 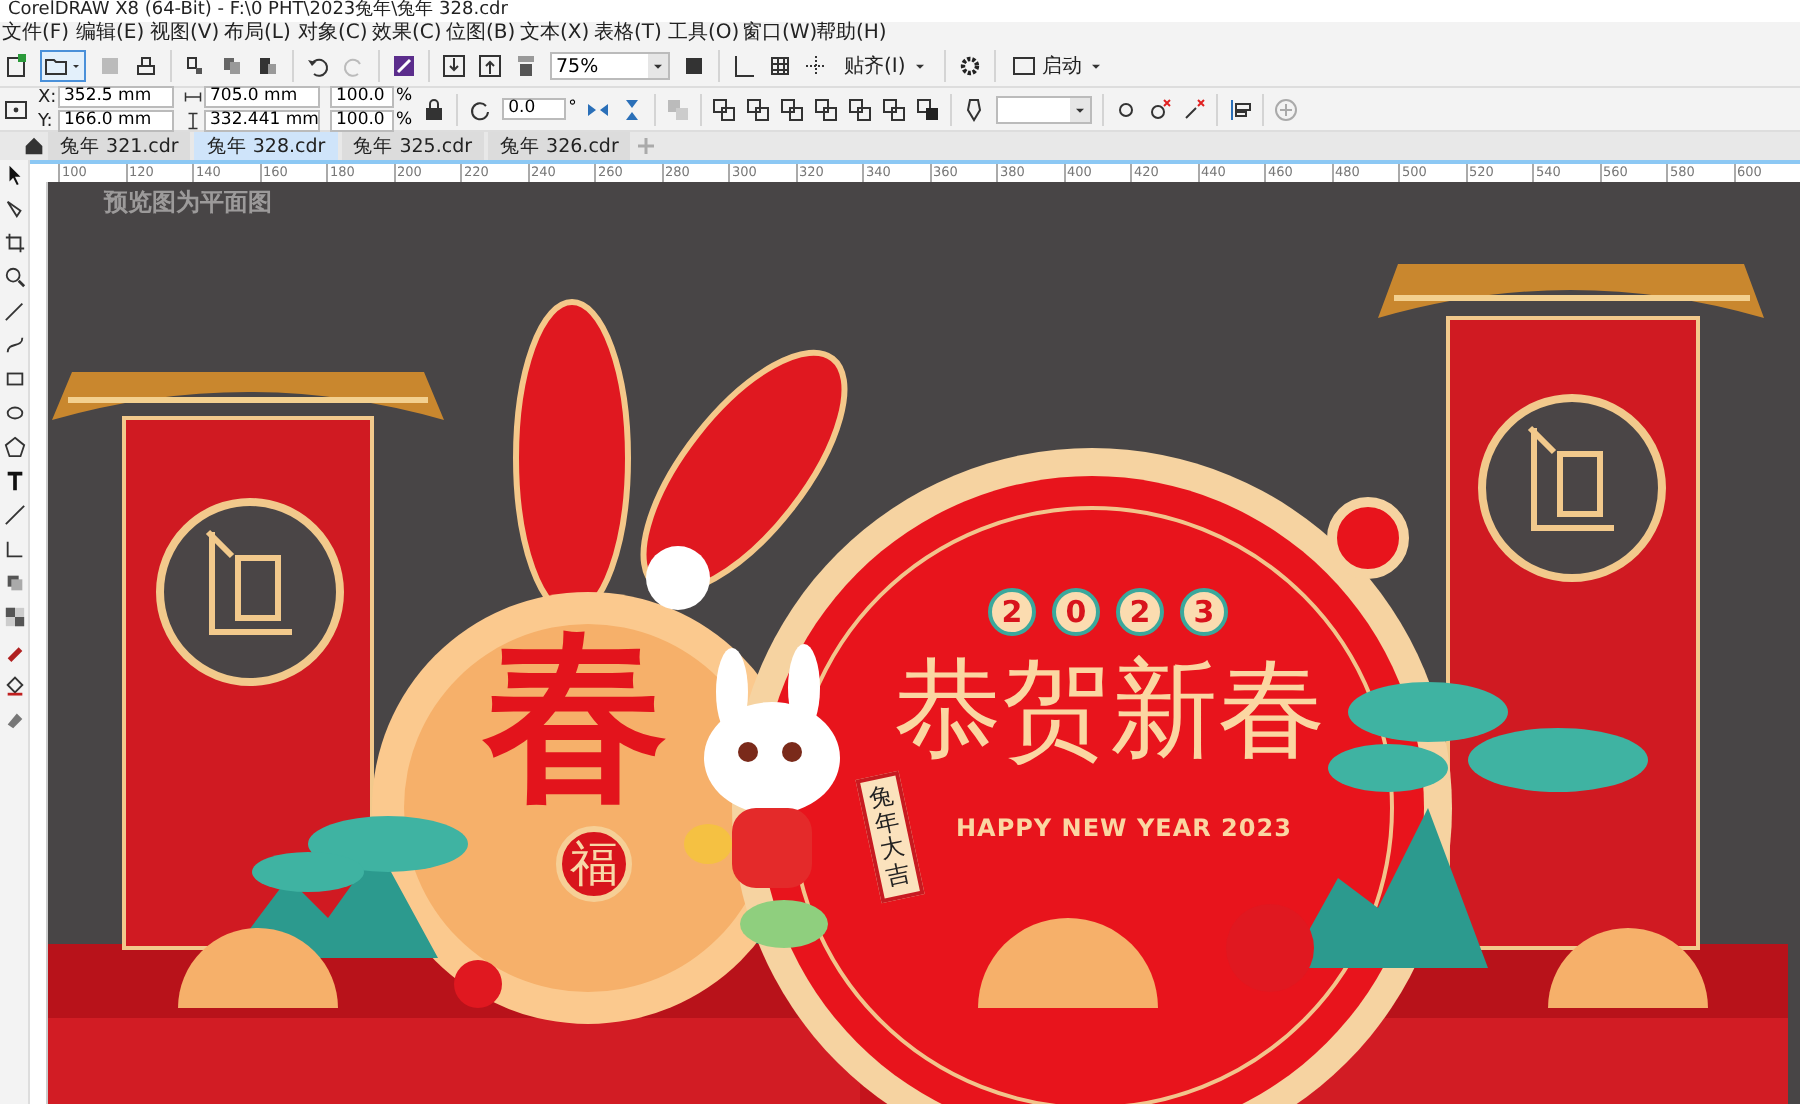 What do you see at coordinates (333, 34) in the screenshot?
I see `menu-item: 对象(C)` at bounding box center [333, 34].